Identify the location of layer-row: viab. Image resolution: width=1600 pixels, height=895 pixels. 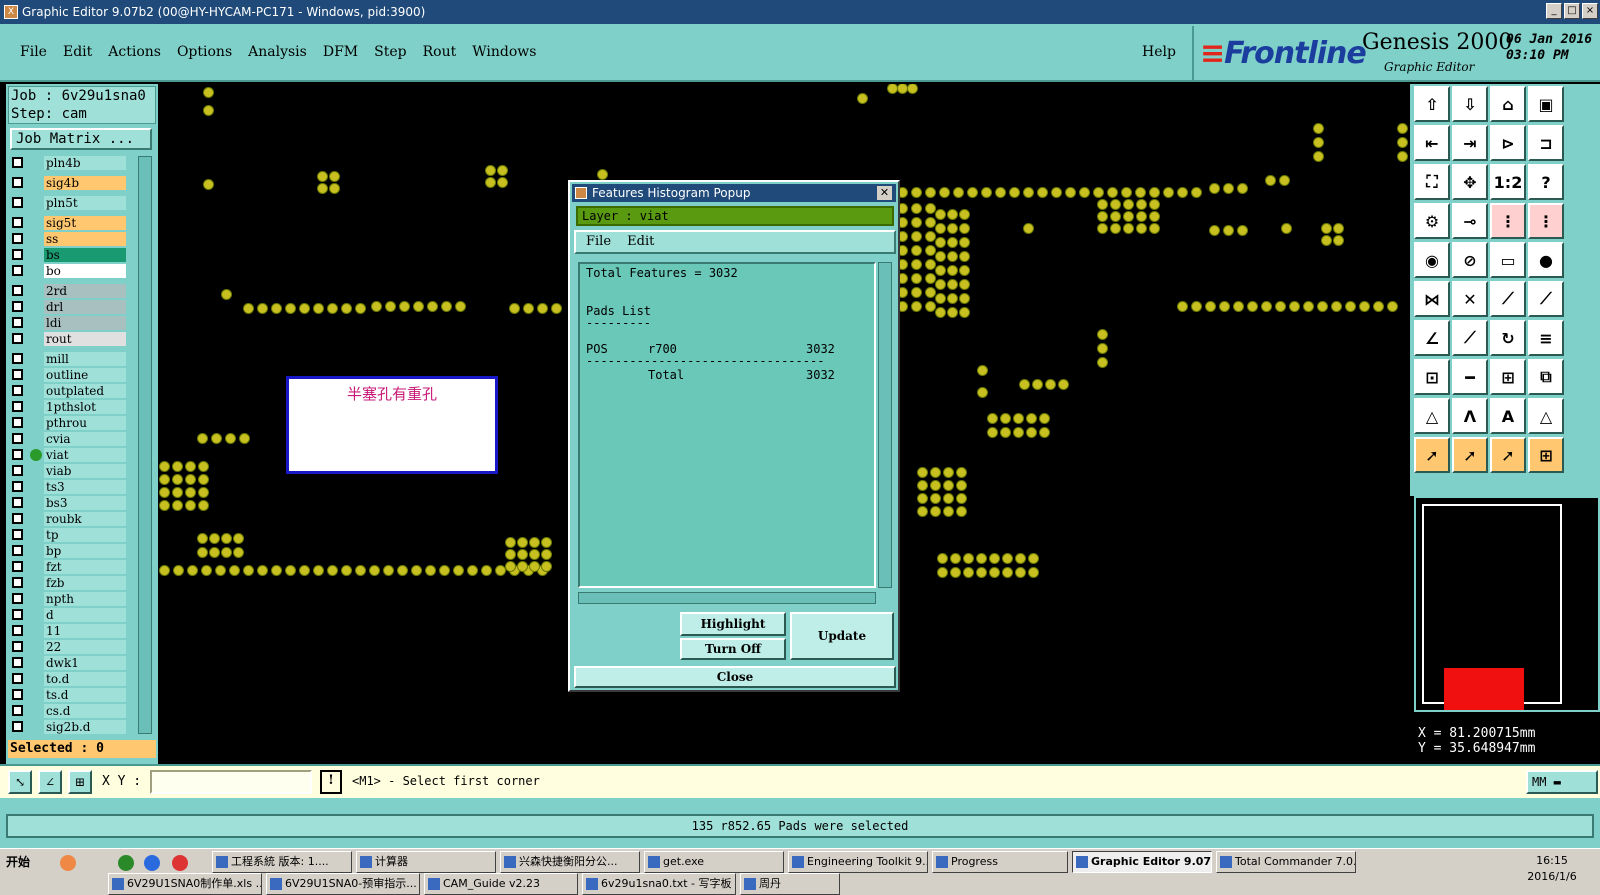
(70, 471).